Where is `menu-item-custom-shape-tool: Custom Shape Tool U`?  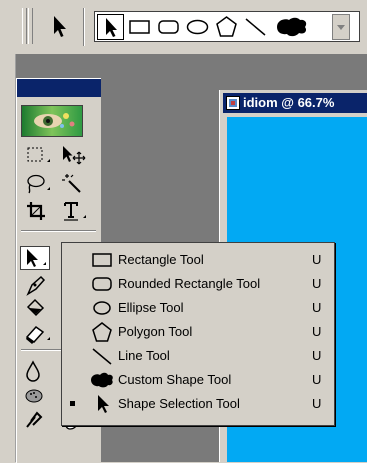
menu-item-custom-shape-tool: Custom Shape Tool U is located at coordinates (198, 380).